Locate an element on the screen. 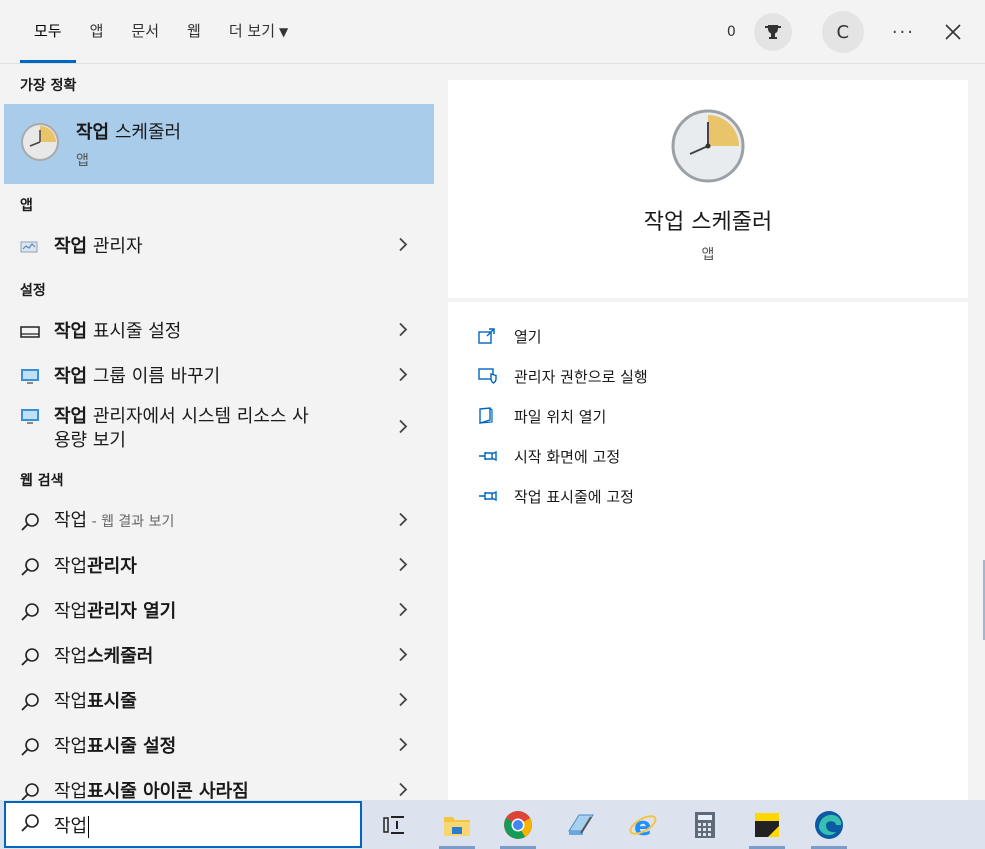  tab-more: 더 보기 ▼ is located at coordinates (258, 32).